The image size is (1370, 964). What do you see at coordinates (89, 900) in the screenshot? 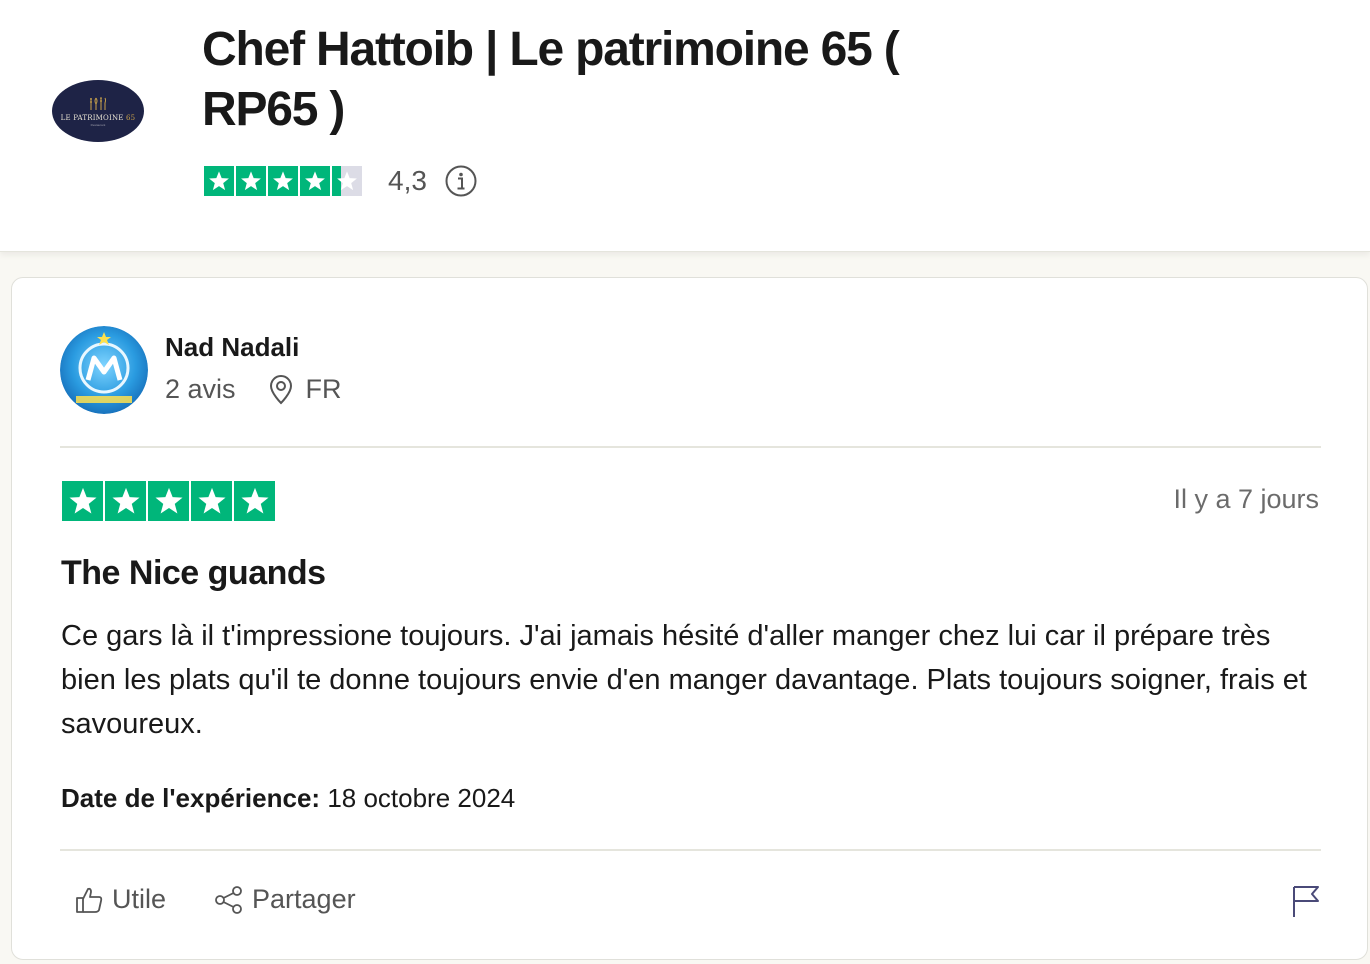
I see `thumbs-up-icon` at bounding box center [89, 900].